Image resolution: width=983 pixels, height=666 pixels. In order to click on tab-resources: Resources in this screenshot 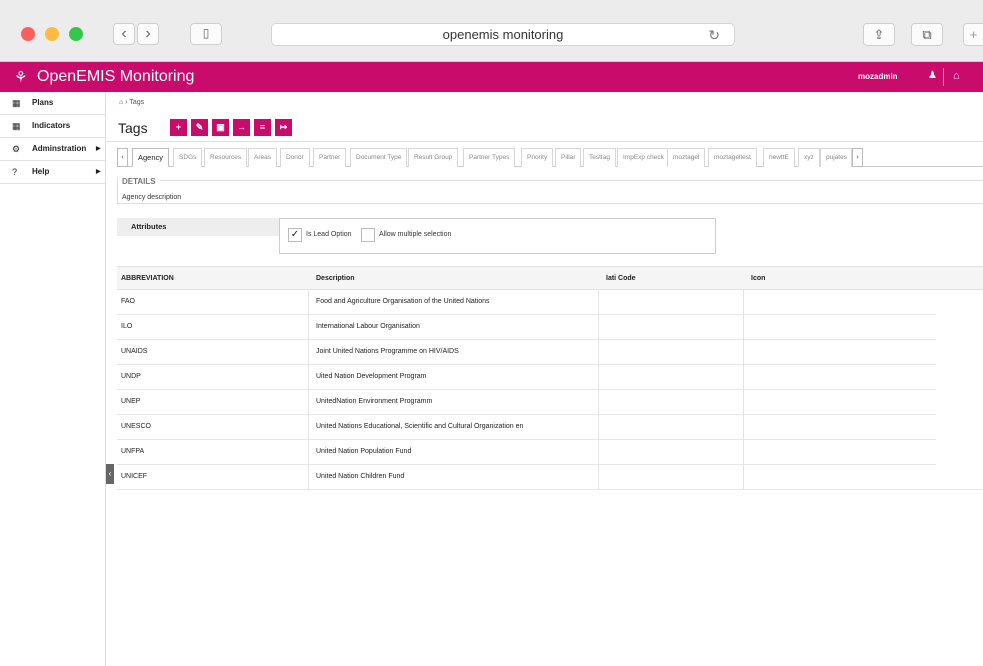, I will do `click(226, 157)`.